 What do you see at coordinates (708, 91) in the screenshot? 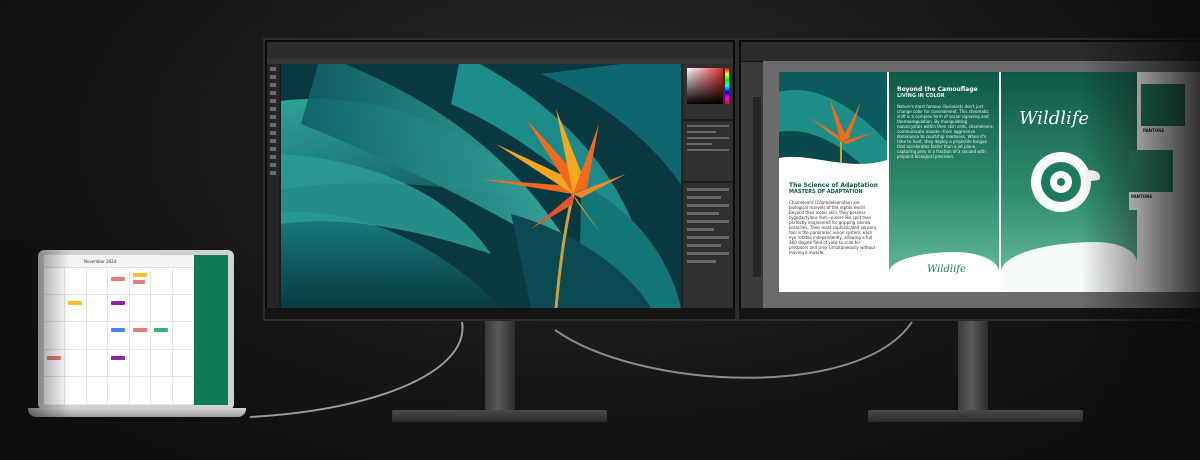
I see `color-panel` at bounding box center [708, 91].